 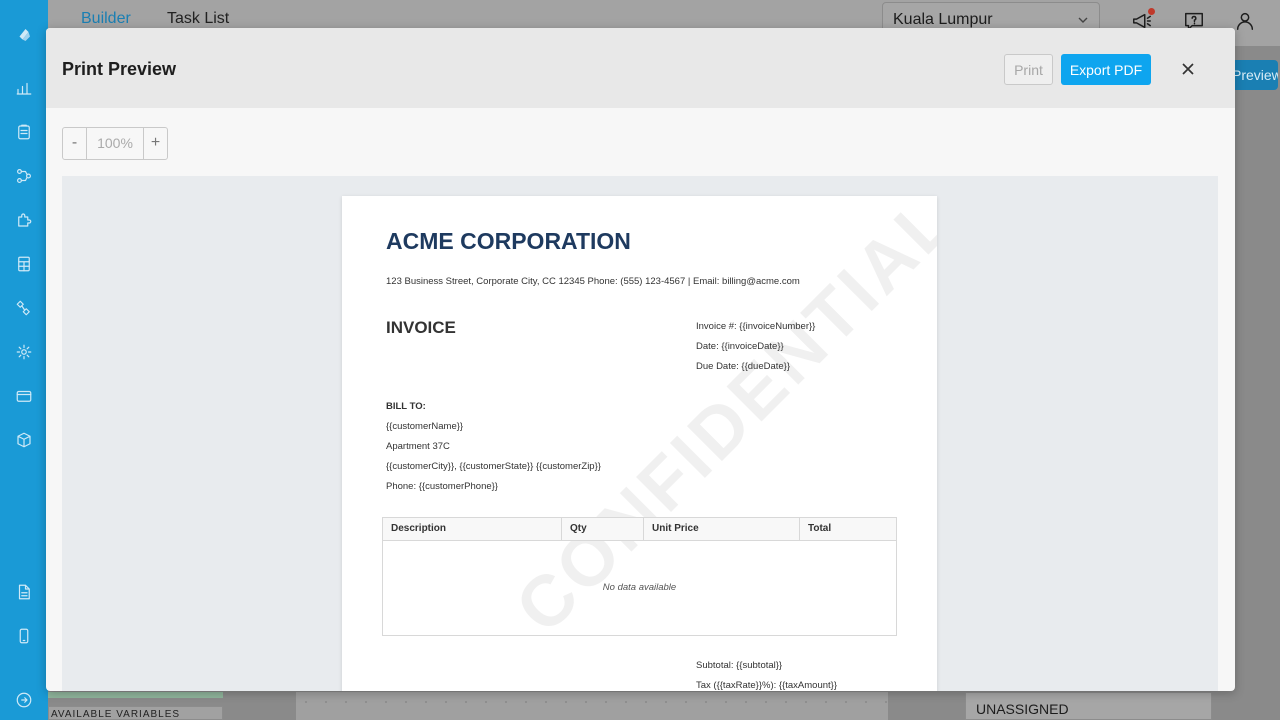 What do you see at coordinates (24, 35) in the screenshot?
I see `logo-icon` at bounding box center [24, 35].